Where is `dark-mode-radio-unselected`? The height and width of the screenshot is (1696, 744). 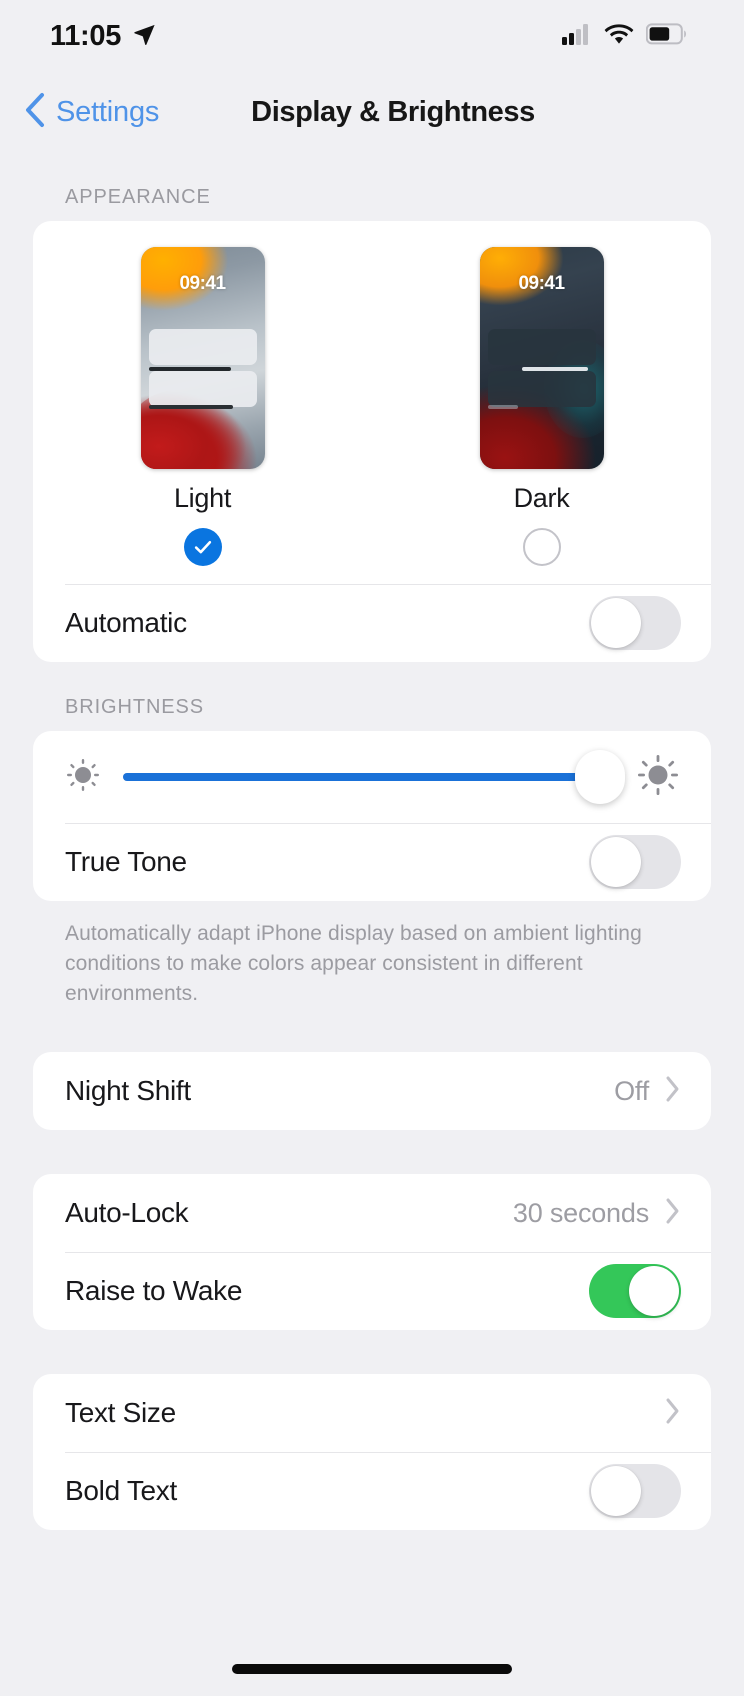 dark-mode-radio-unselected is located at coordinates (541, 547).